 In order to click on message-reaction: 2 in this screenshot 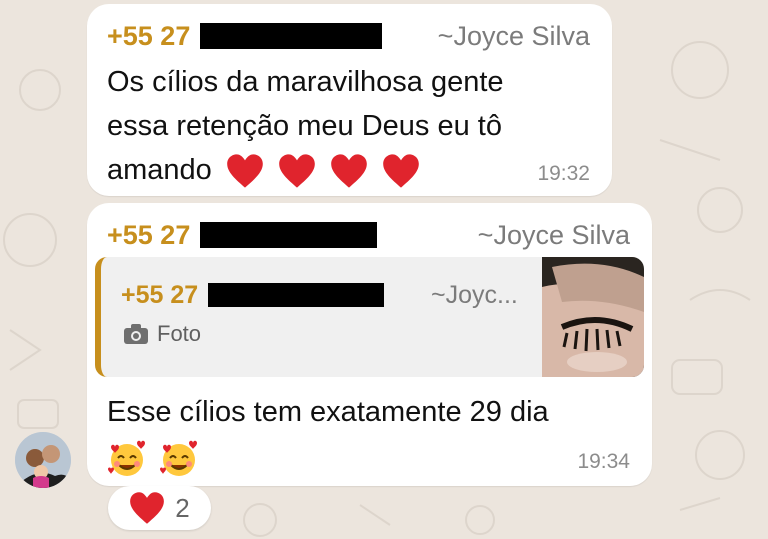, I will do `click(159, 508)`.